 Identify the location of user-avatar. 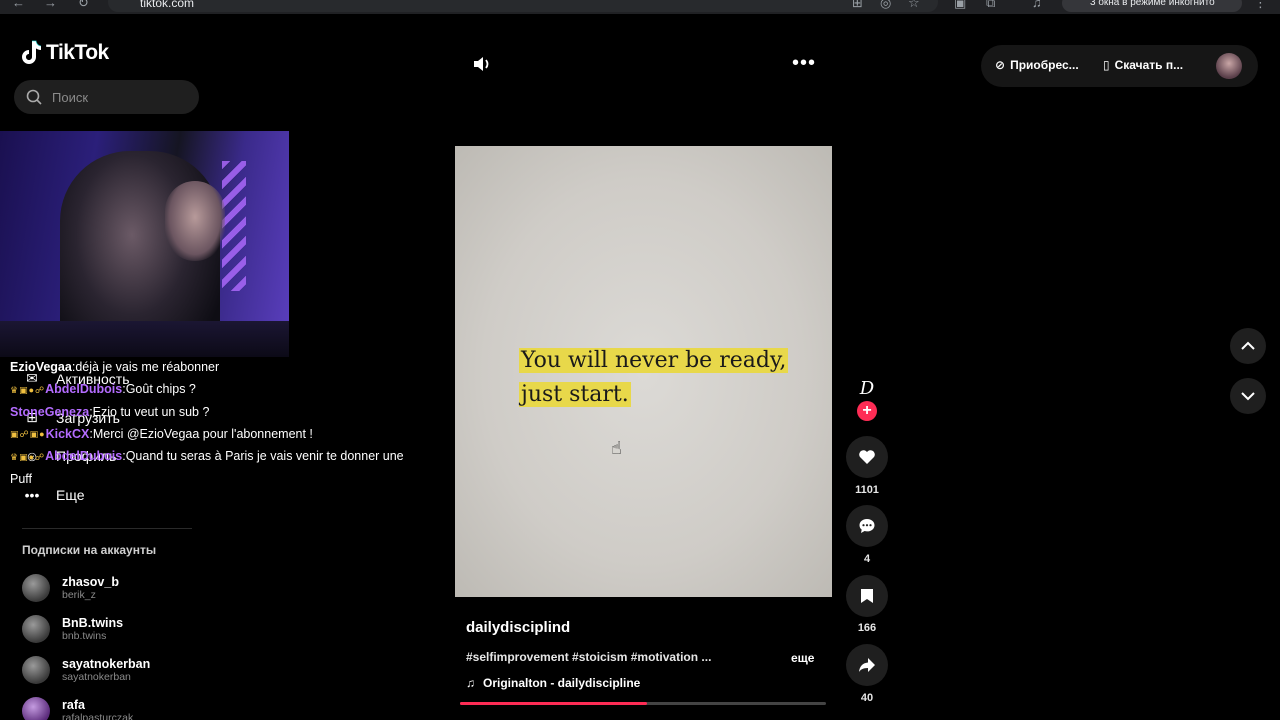
(1229, 66).